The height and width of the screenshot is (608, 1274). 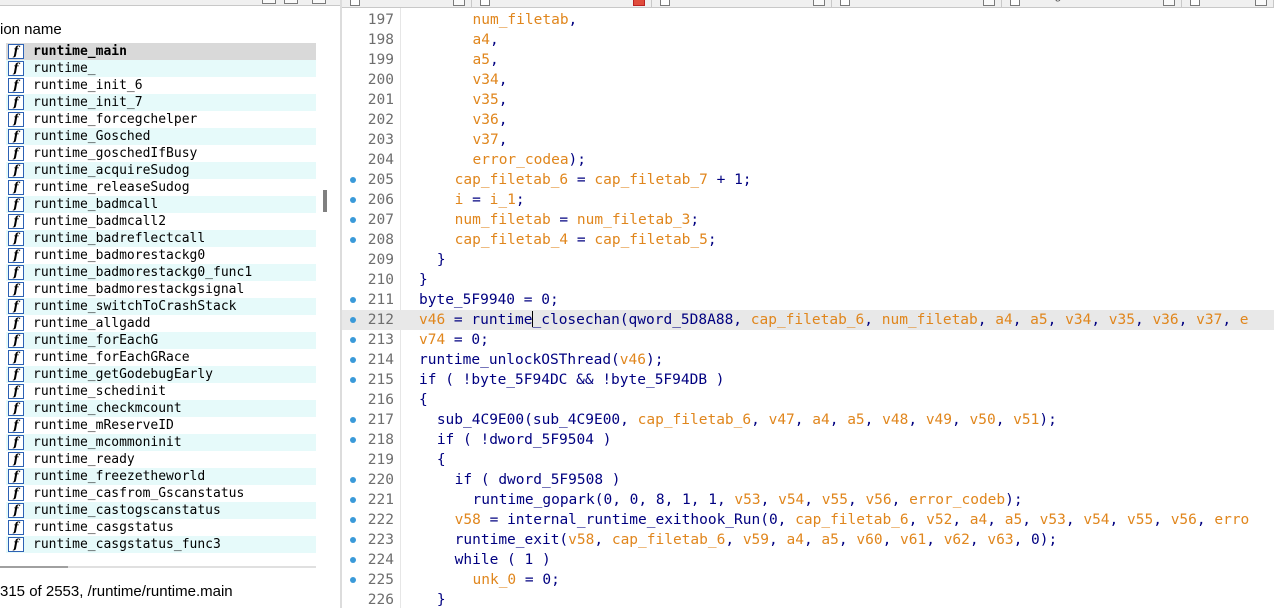 I want to click on code-line: 208 cap_filetab_4 = cap_filetab_5;, so click(x=808, y=240).